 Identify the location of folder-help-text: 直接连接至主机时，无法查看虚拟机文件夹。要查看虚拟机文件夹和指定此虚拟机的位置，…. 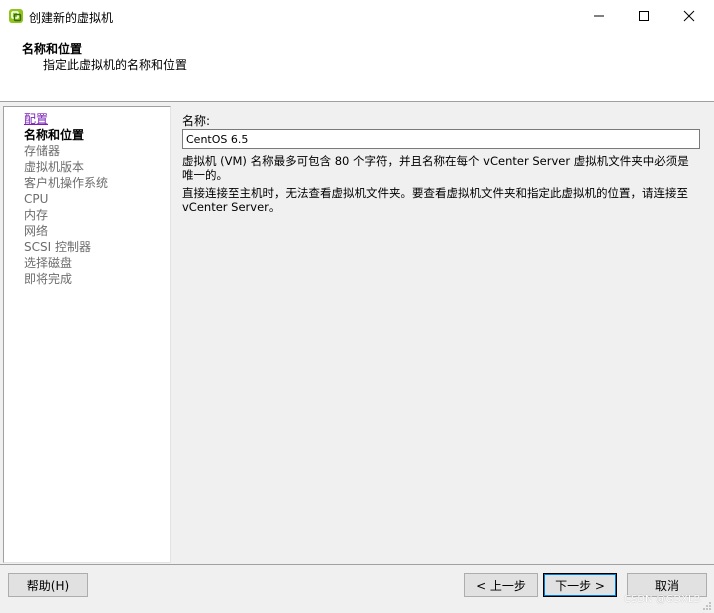
(435, 200).